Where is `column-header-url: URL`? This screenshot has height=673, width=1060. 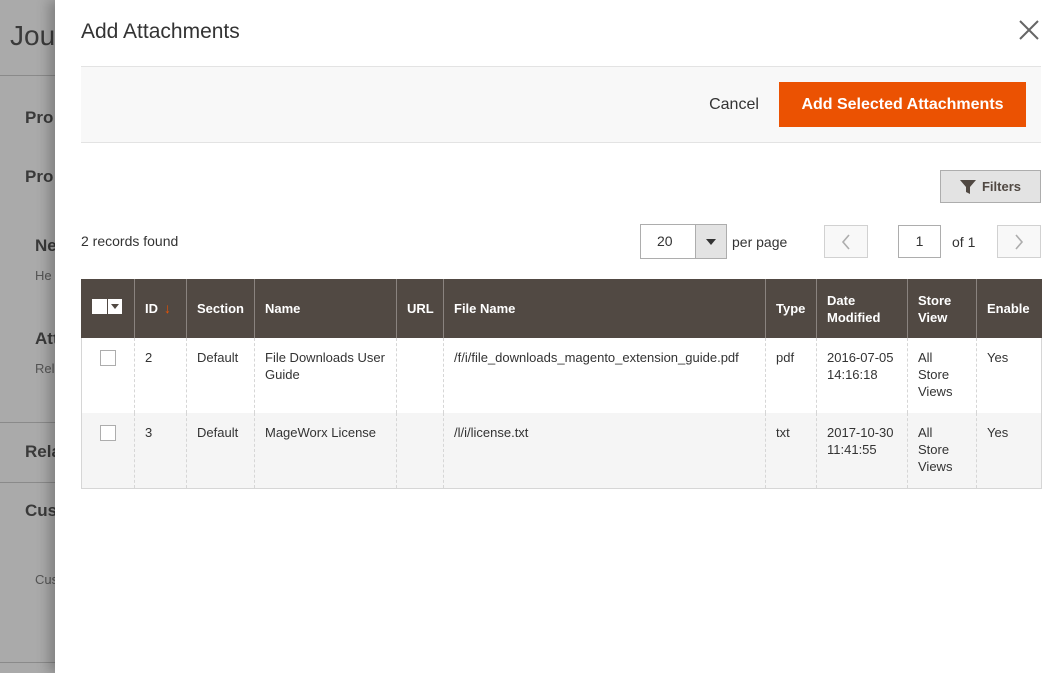
column-header-url: URL is located at coordinates (420, 308).